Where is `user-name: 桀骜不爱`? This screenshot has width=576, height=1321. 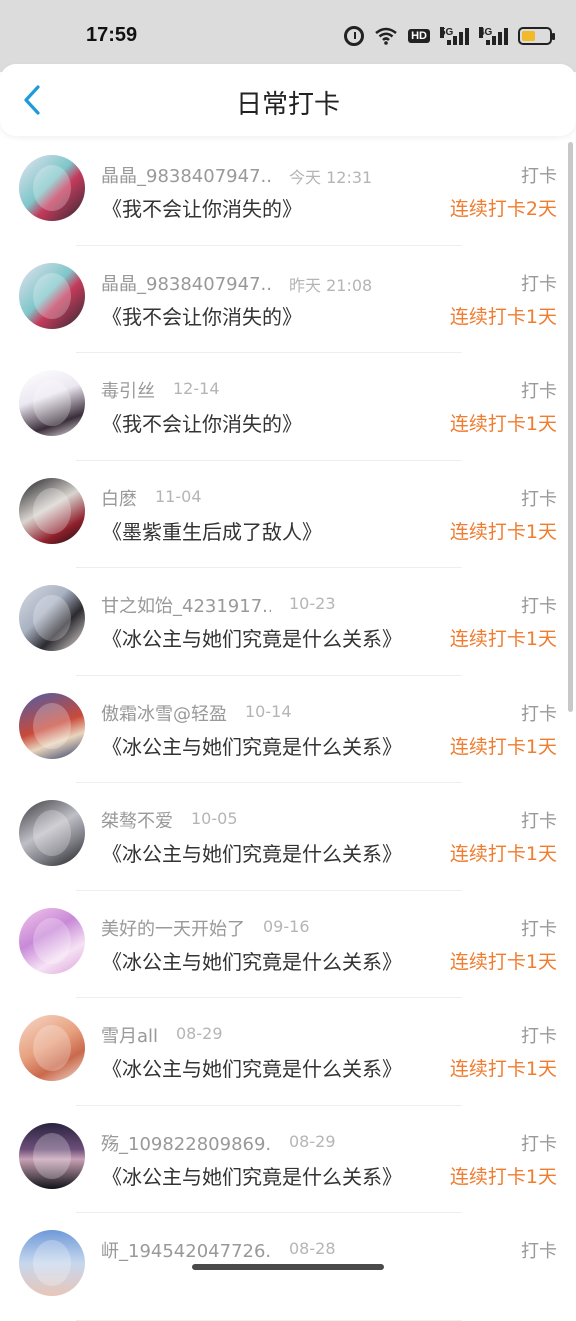 user-name: 桀骜不爱 is located at coordinates (137, 821).